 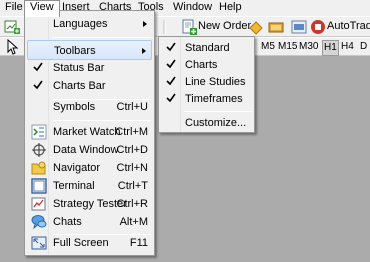 I want to click on menu-item-terminal: Terminal Ctrl+T, so click(x=89, y=186).